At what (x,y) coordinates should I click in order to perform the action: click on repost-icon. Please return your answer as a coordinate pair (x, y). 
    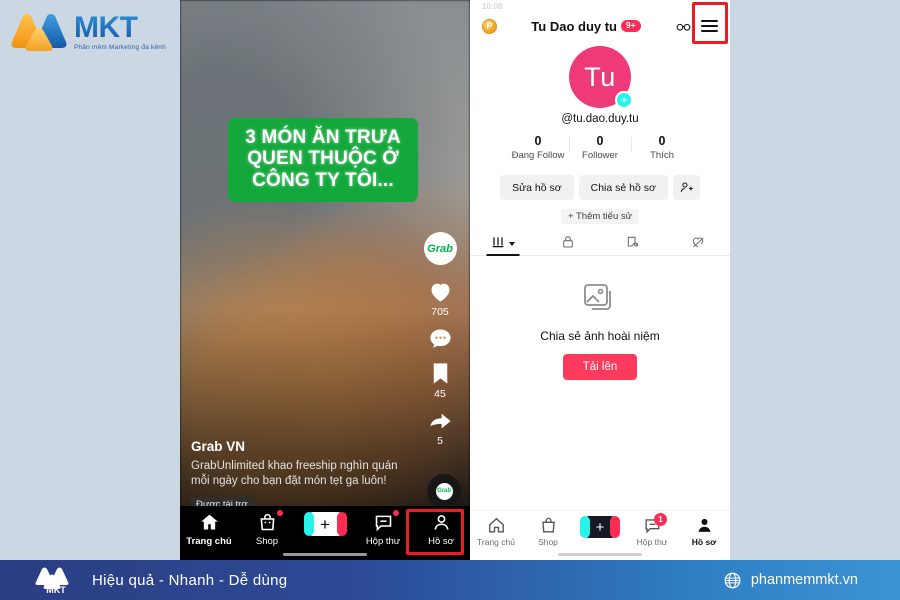
    Looking at the image, I should click on (632, 241).